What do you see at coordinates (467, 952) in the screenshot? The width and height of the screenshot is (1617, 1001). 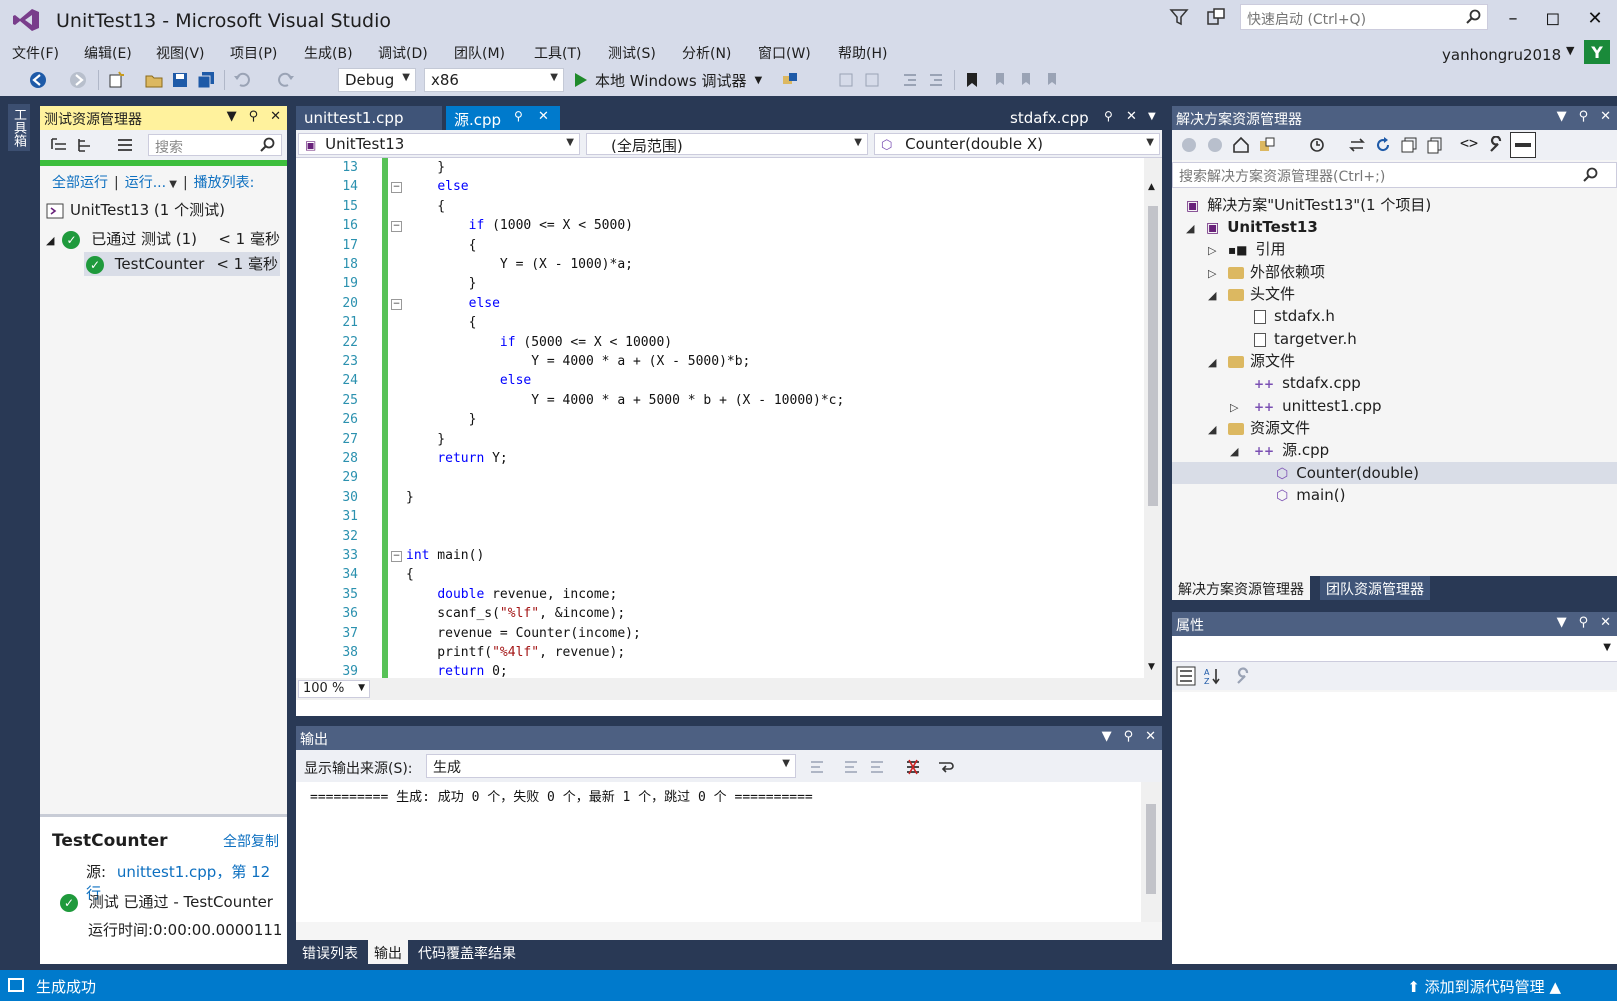 I see `tab-code-coverage: 代码覆盖率结果` at bounding box center [467, 952].